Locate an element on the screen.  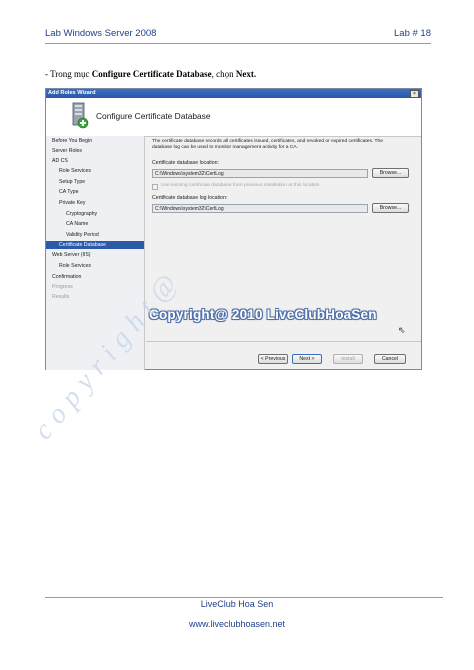
log-location-label: Certificate database log location: is located at coordinates (190, 198).